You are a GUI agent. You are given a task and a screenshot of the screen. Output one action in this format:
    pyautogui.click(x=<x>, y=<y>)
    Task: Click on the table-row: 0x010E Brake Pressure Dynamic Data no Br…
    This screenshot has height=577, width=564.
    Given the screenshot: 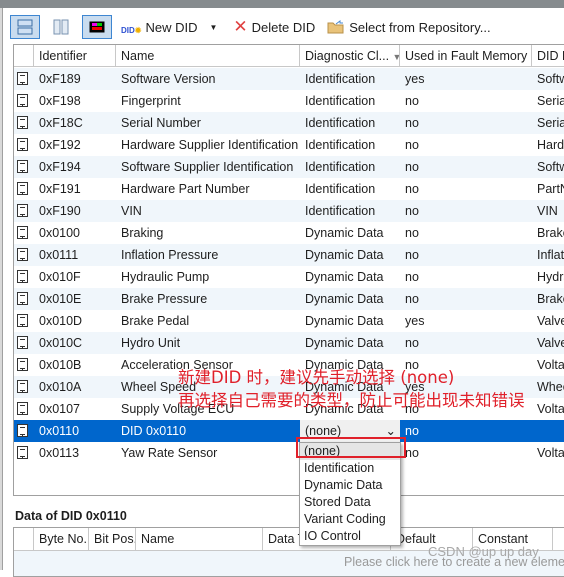 What is the action you would take?
    pyautogui.click(x=289, y=299)
    